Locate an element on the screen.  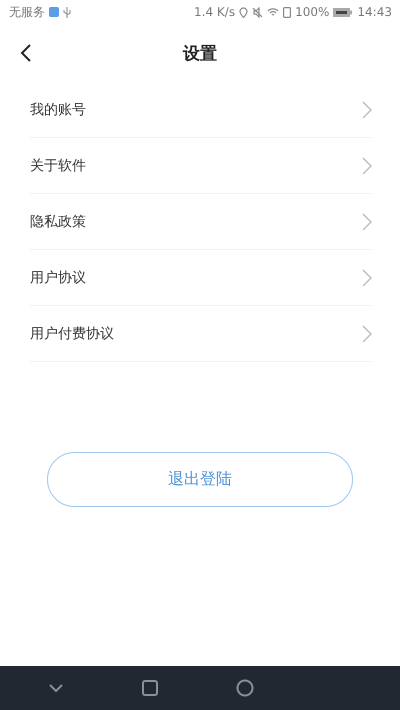
usb-icon is located at coordinates (67, 12).